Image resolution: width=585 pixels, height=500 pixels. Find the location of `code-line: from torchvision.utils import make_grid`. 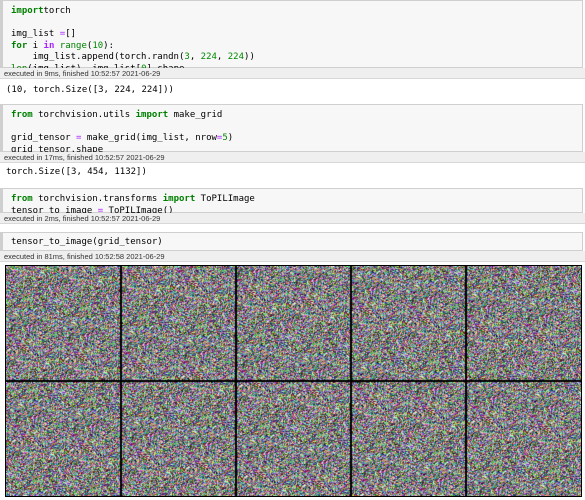

code-line: from torchvision.utils import make_grid is located at coordinates (122, 116).